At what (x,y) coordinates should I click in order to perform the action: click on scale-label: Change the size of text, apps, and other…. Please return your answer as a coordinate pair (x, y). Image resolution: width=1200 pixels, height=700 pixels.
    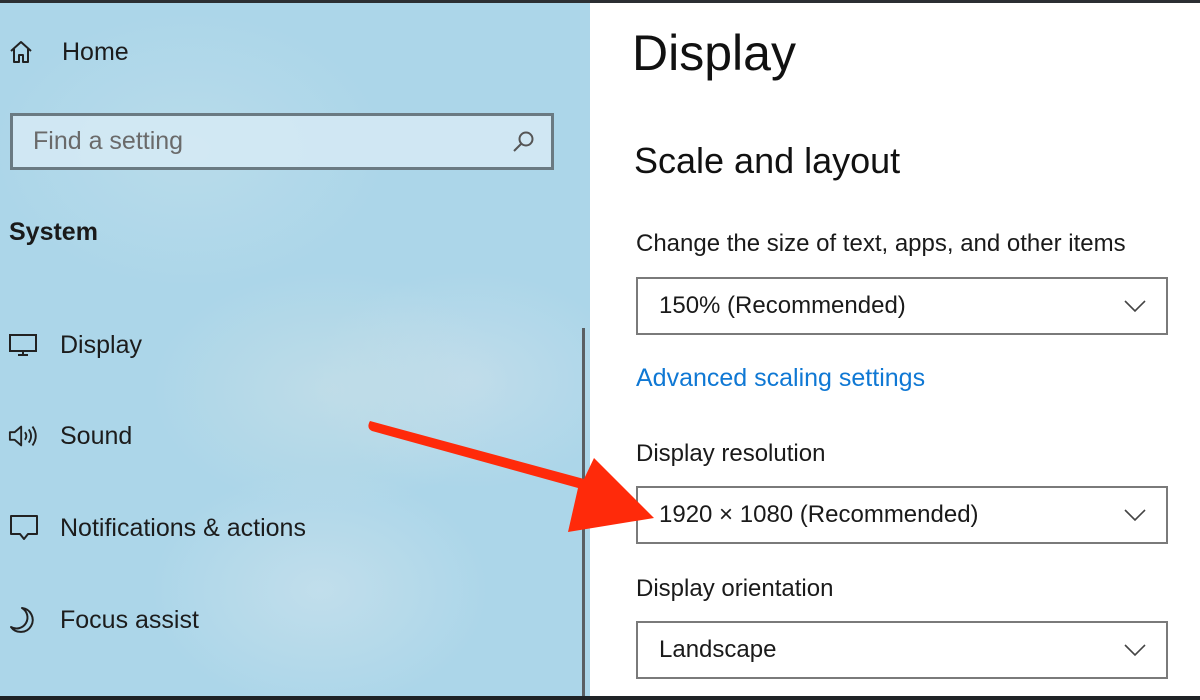
    Looking at the image, I should click on (881, 243).